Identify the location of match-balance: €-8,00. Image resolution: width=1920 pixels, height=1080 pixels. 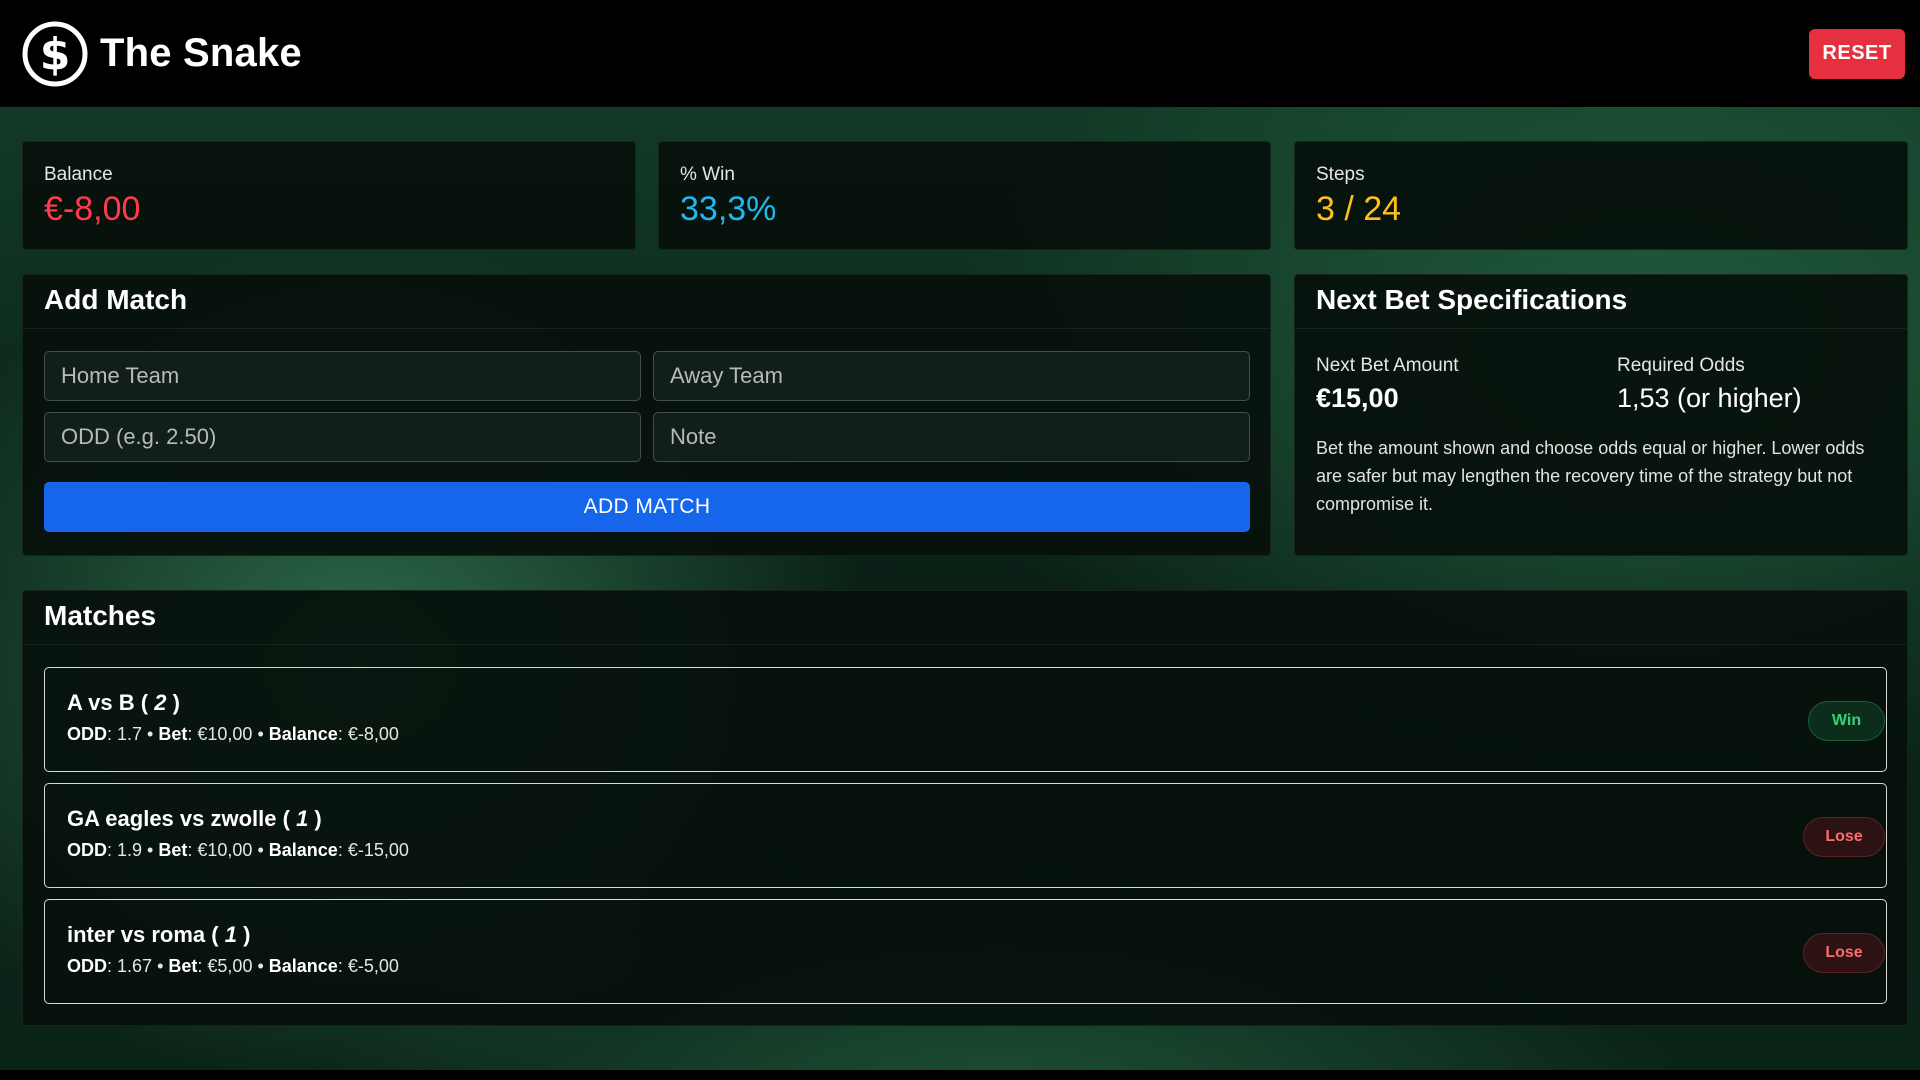
(373, 734).